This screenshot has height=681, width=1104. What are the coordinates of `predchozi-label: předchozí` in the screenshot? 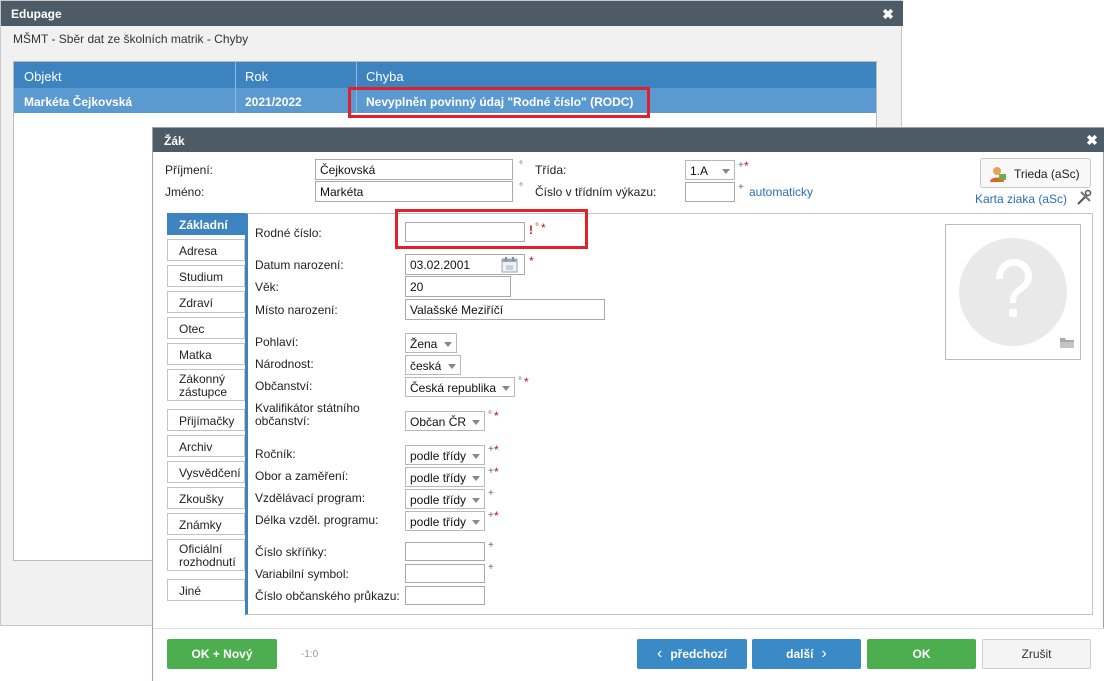 It's located at (698, 654).